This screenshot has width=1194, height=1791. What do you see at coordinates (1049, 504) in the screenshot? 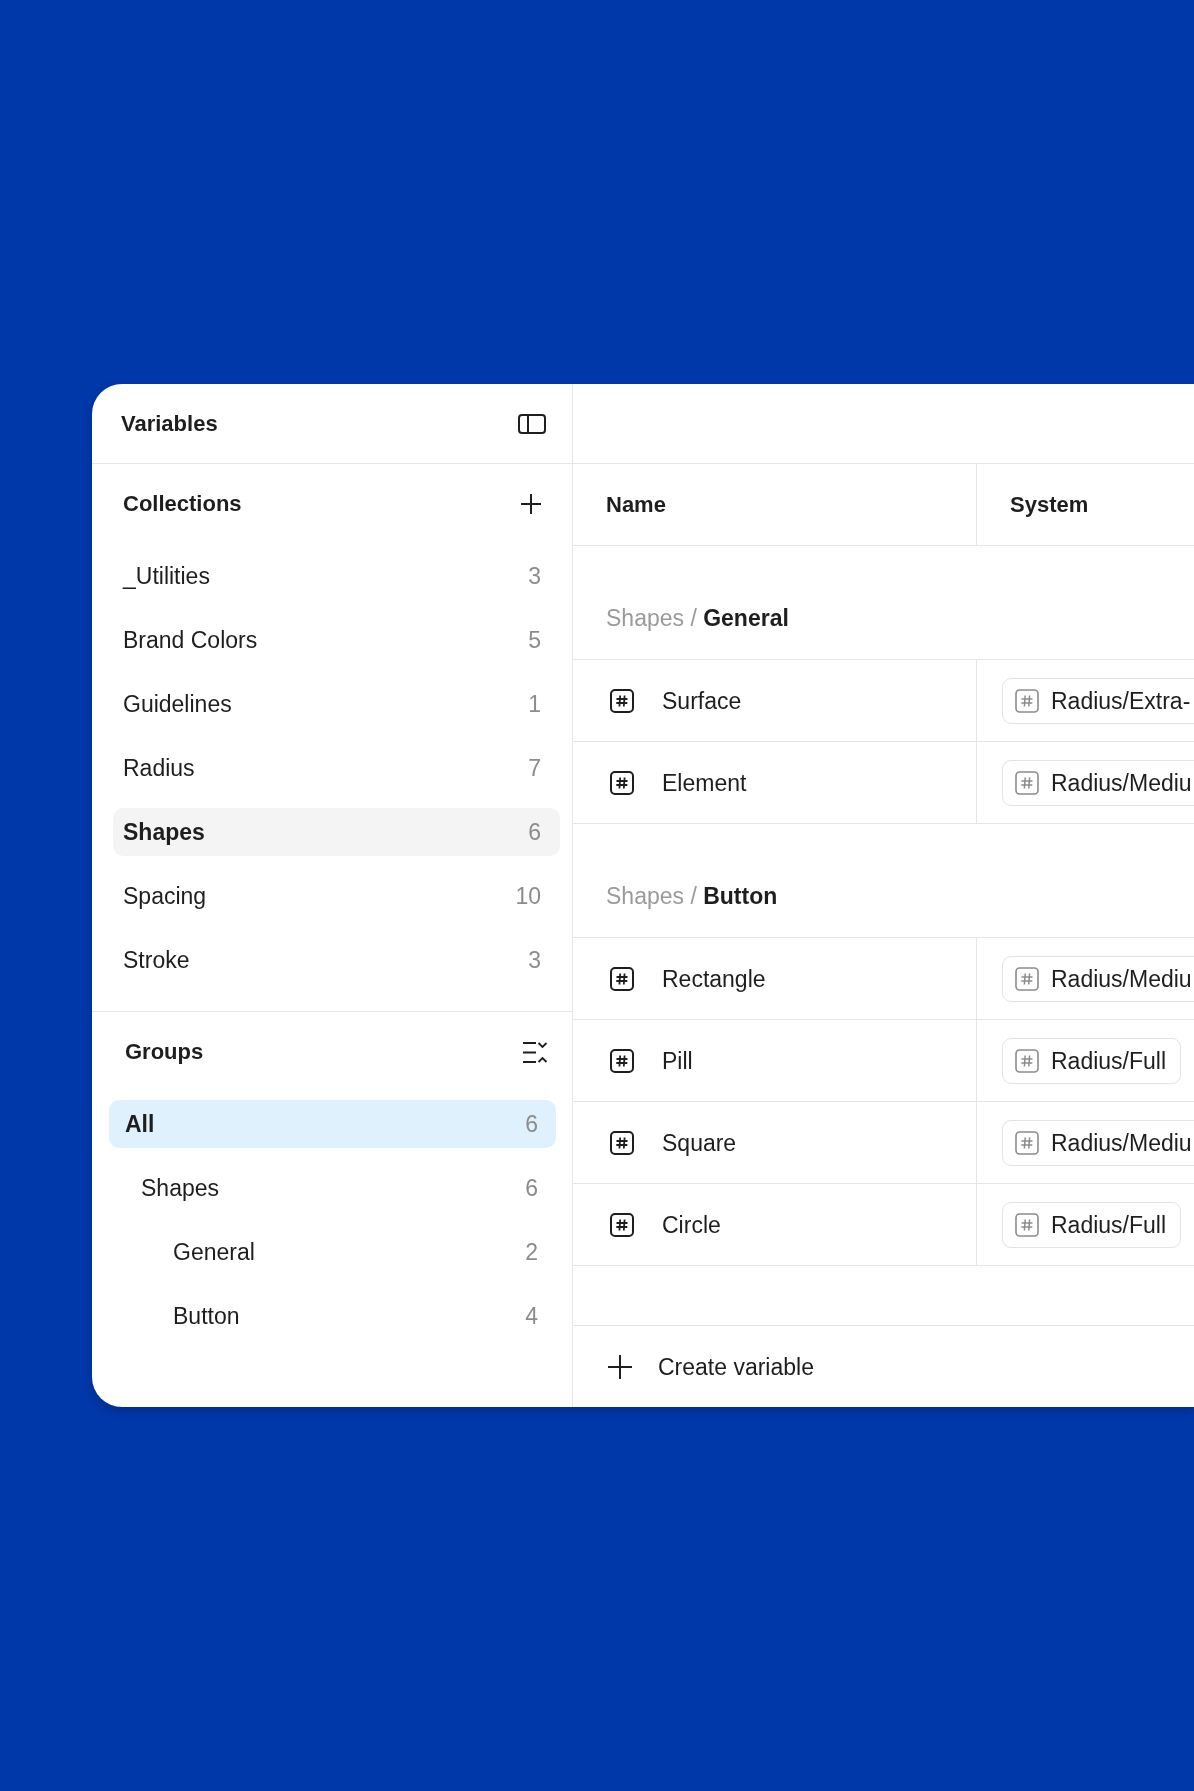
I see `column-header: System` at bounding box center [1049, 504].